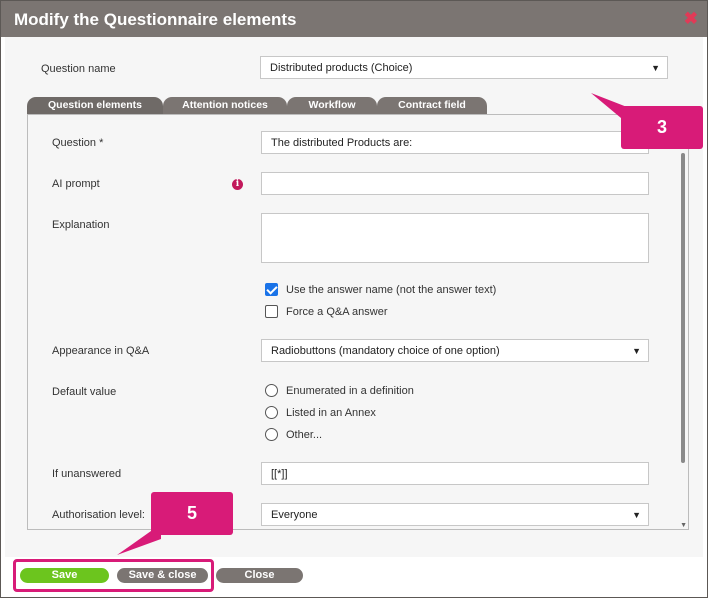  Describe the element at coordinates (237, 184) in the screenshot. I see `info-icon: i` at that location.